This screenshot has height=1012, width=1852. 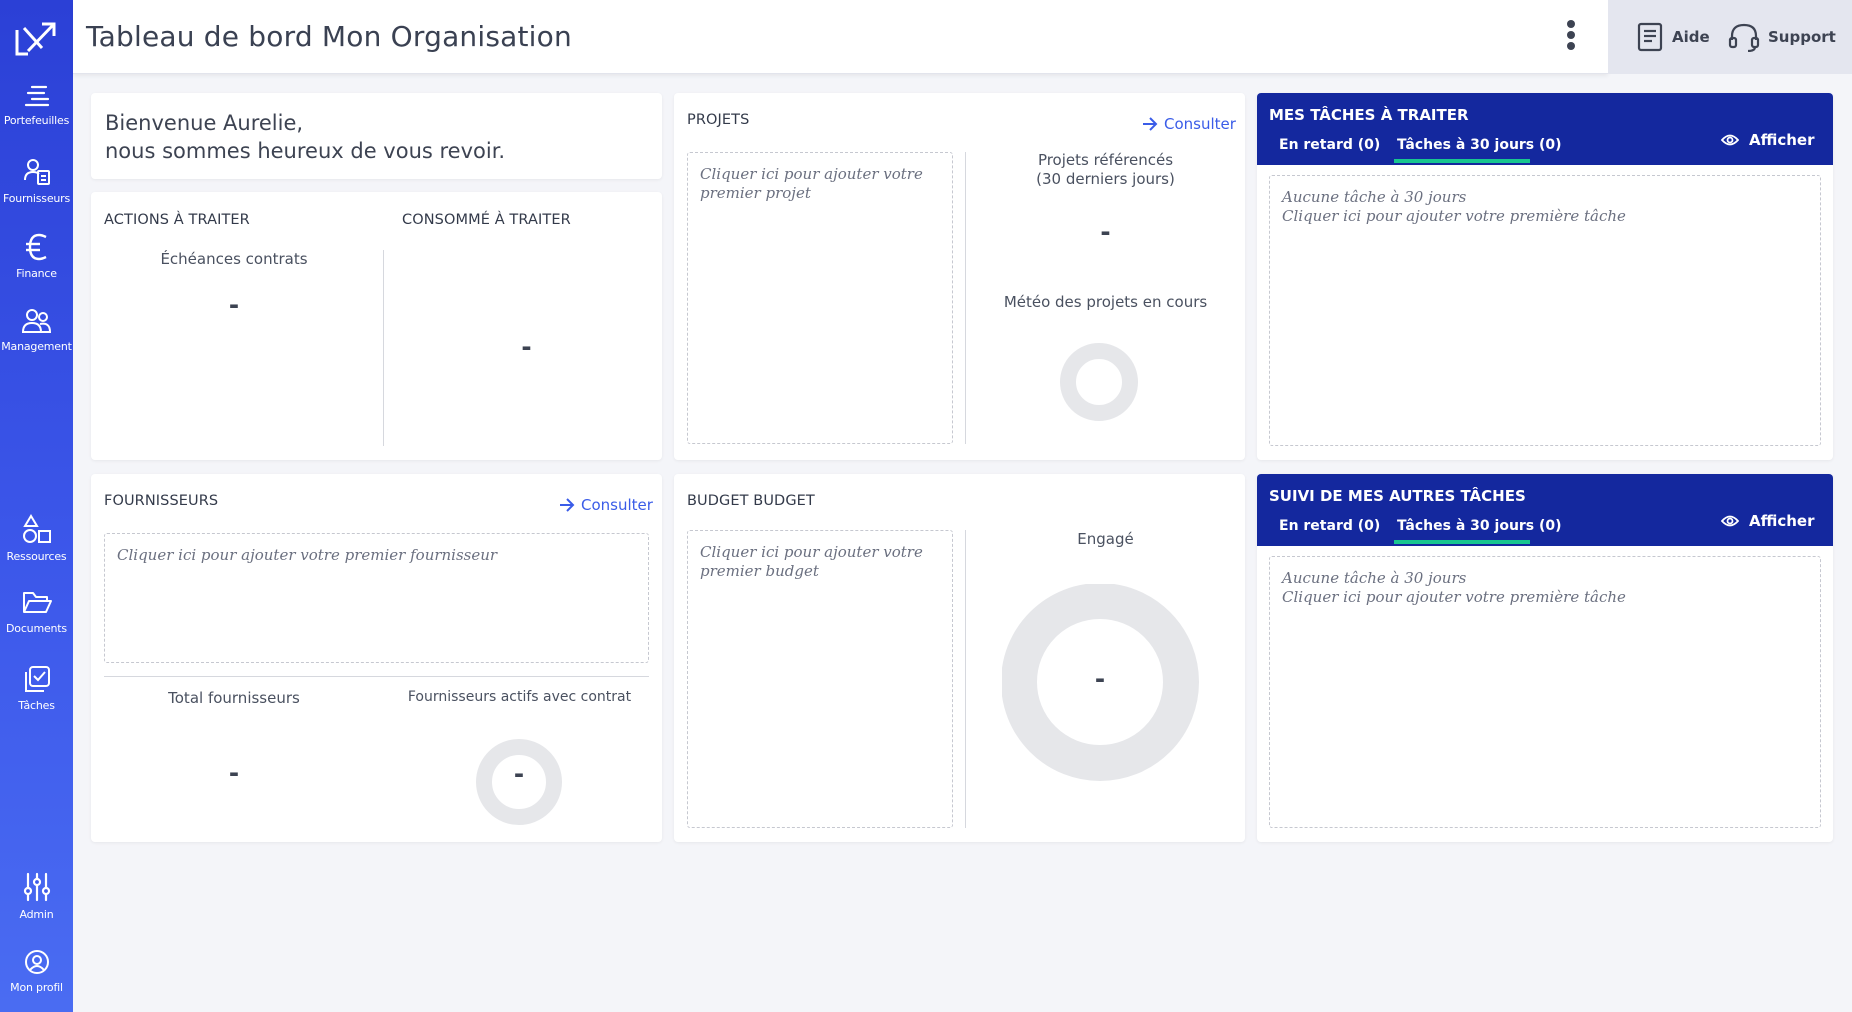 What do you see at coordinates (36, 96) in the screenshot?
I see `portfolio-icon` at bounding box center [36, 96].